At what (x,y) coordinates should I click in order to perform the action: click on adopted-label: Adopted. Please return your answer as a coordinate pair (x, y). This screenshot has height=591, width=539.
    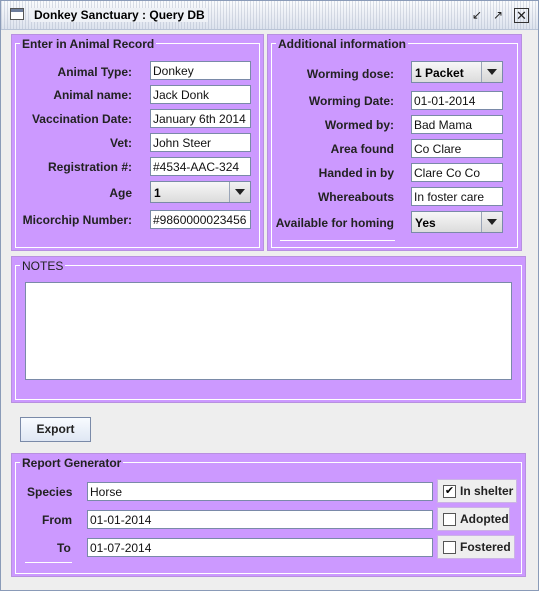
    Looking at the image, I should click on (484, 519).